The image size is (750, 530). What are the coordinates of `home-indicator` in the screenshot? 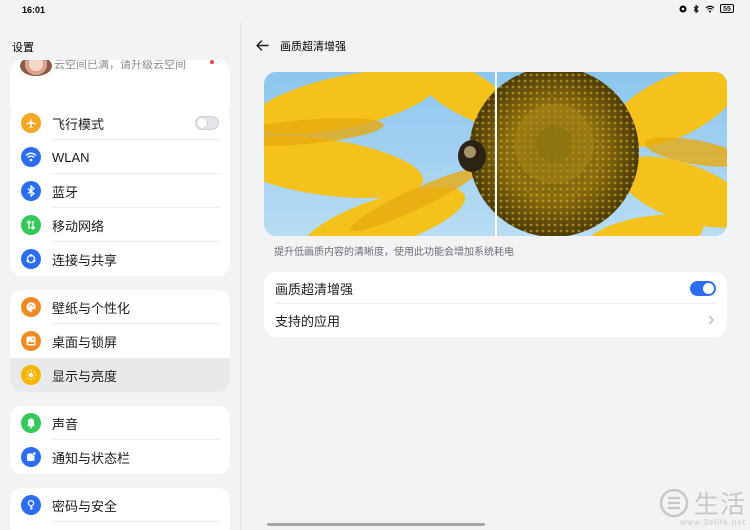 It's located at (376, 524).